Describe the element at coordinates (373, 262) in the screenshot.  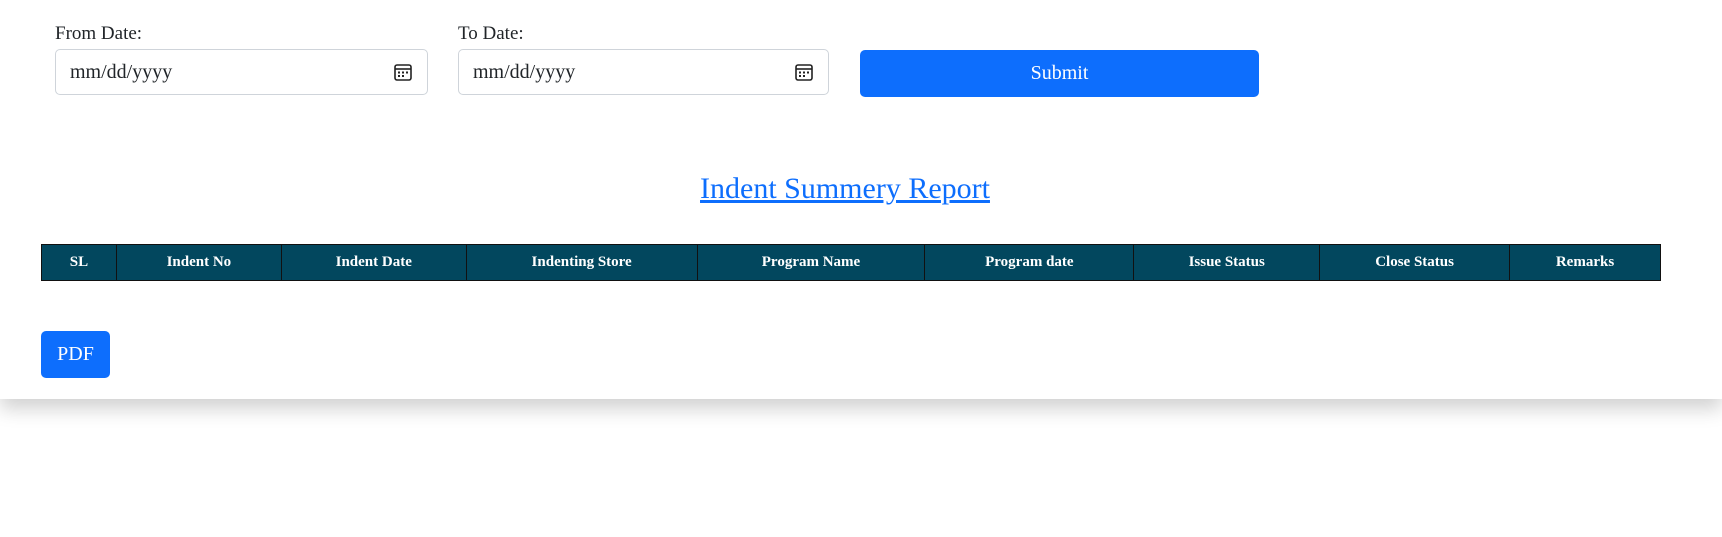
I see `col-header-indent-date: Indent Date` at that location.